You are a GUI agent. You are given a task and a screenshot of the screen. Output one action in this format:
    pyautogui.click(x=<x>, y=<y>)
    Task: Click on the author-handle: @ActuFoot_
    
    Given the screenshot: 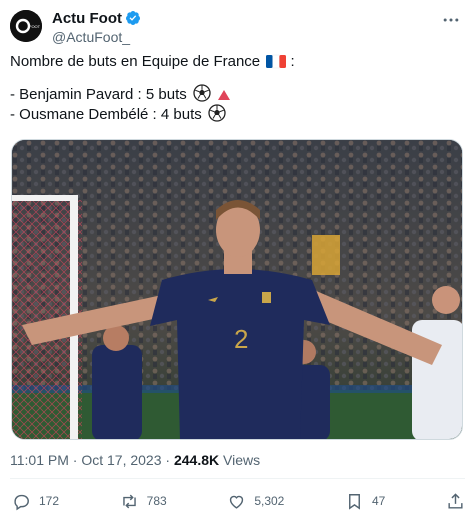 What is the action you would take?
    pyautogui.click(x=96, y=37)
    